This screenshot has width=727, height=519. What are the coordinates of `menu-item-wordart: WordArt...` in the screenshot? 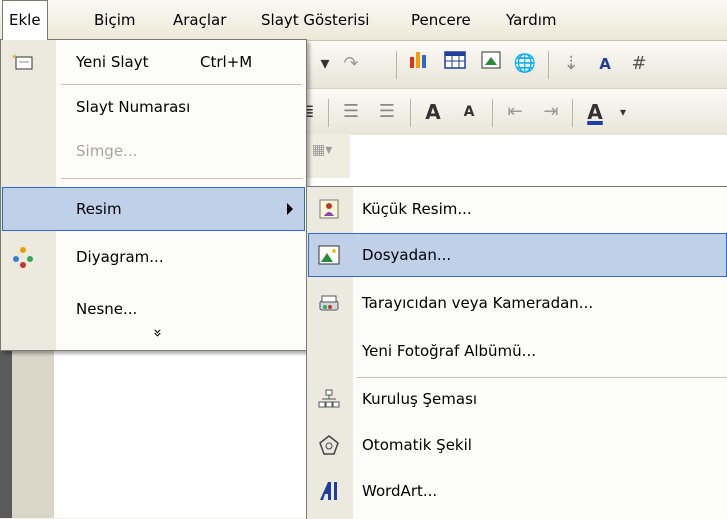 It's located at (517, 491).